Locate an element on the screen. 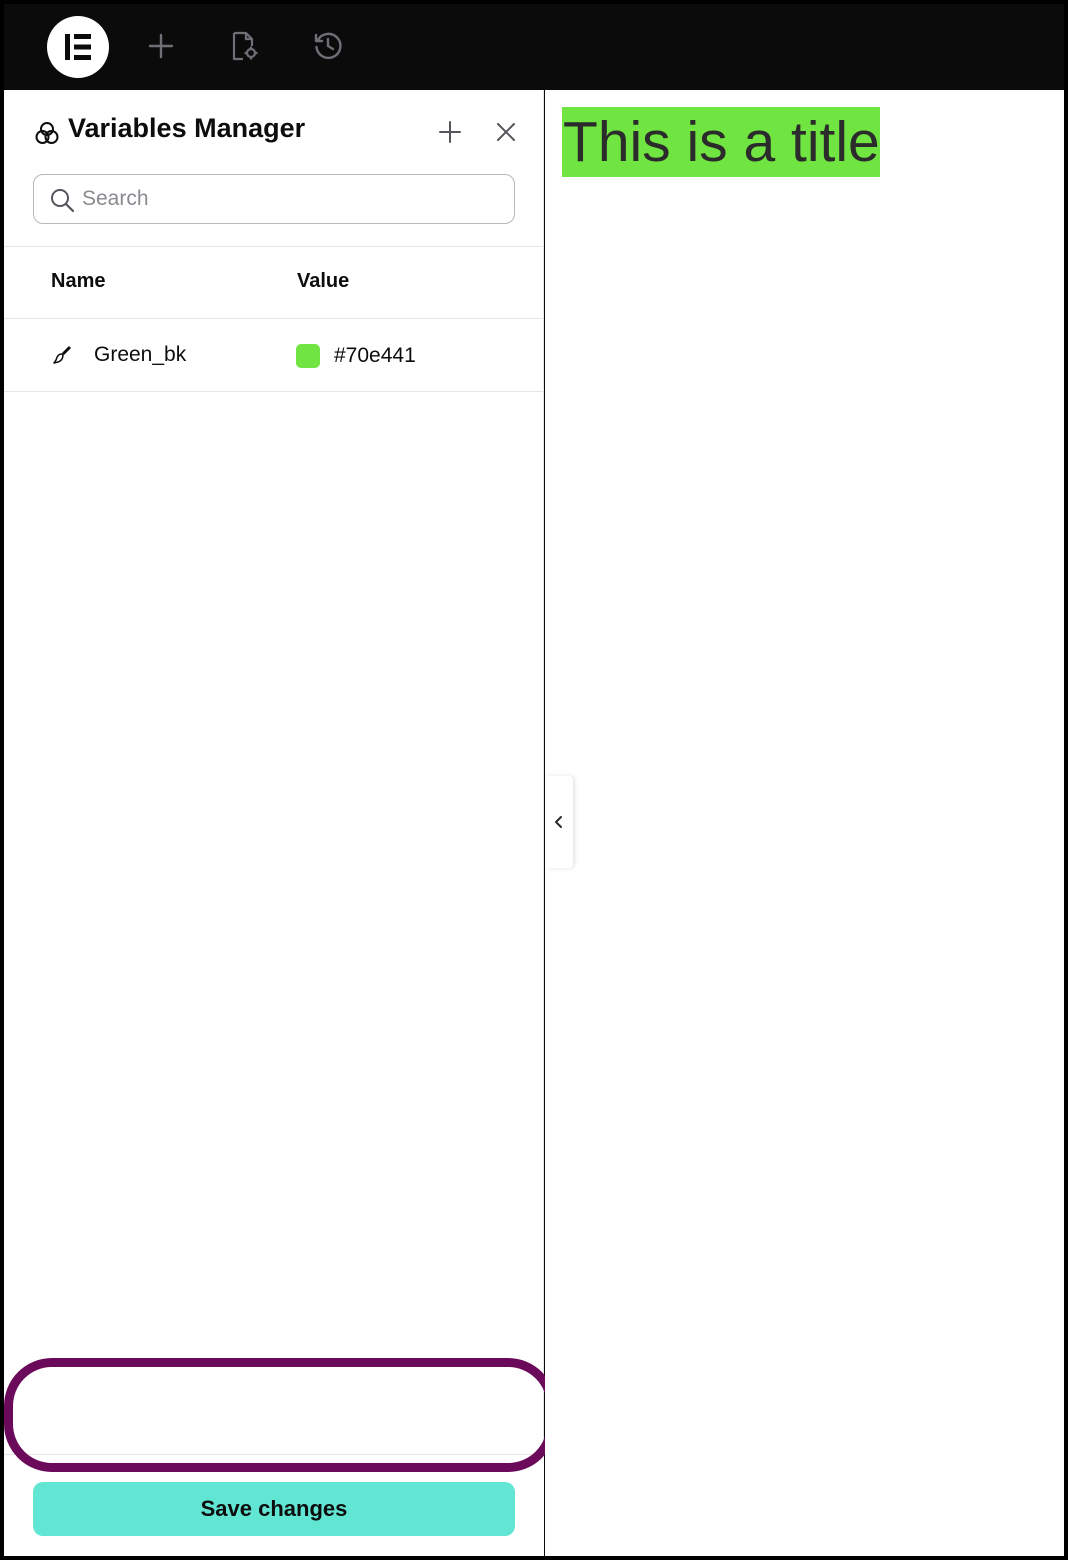  save-changes-button: Save changes is located at coordinates (274, 1509).